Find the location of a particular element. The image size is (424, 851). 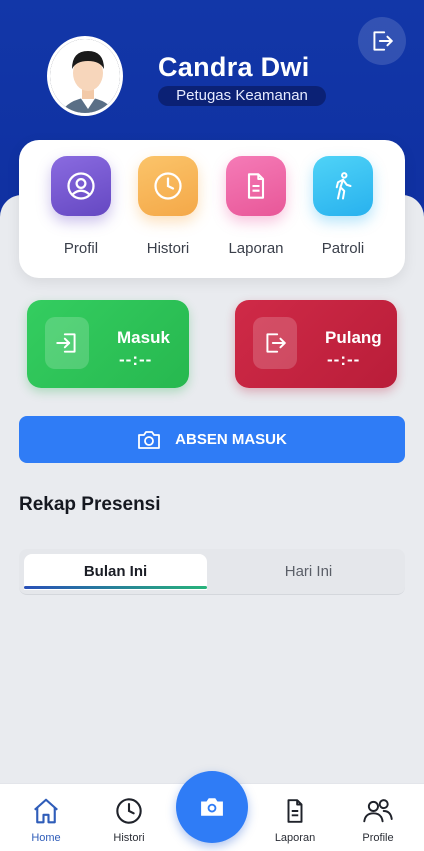

menu-item-patroli: Patroli is located at coordinates (343, 210).